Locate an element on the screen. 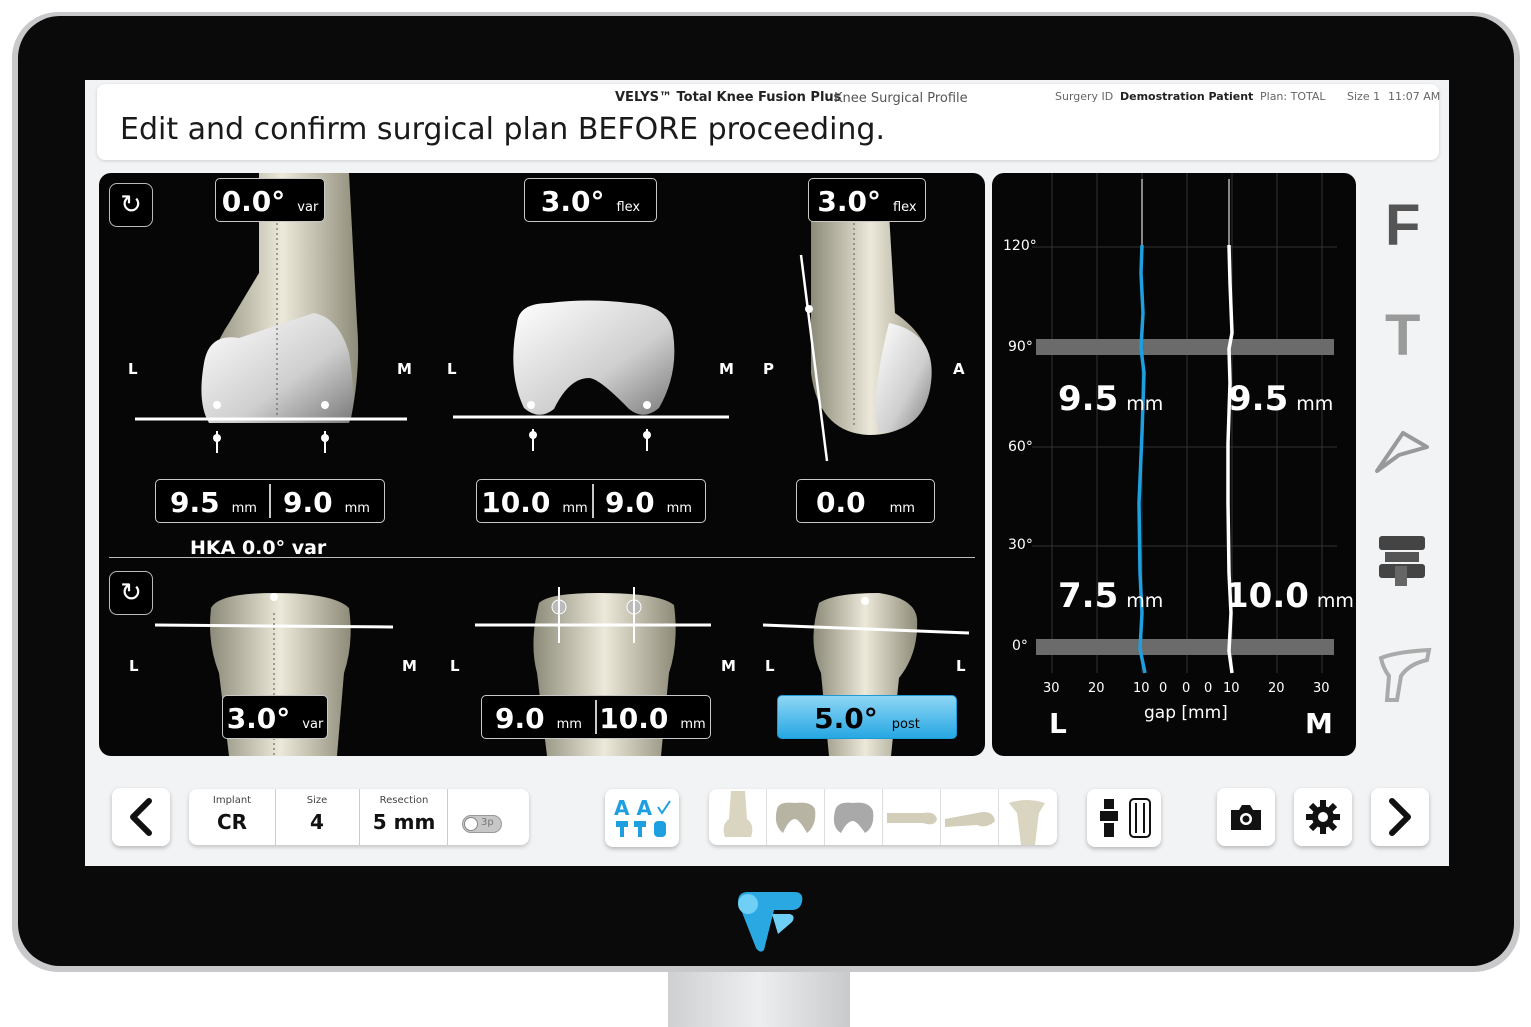 The width and height of the screenshot is (1531, 1027). extension-gap-lateral: 7.5 mm is located at coordinates (1110, 596).